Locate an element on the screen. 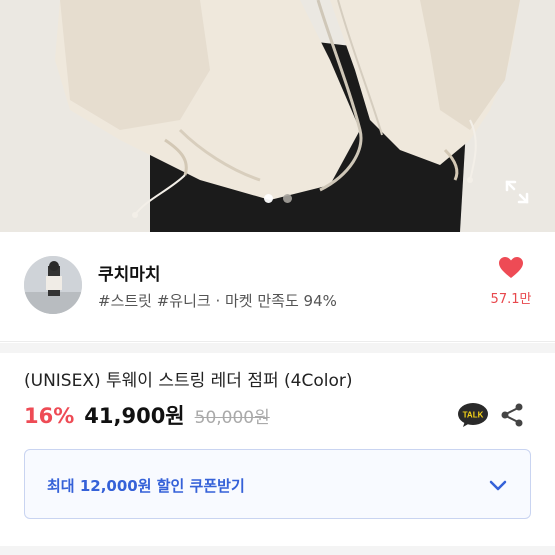 The width and height of the screenshot is (555, 555). gallery-dot-active is located at coordinates (268, 198).